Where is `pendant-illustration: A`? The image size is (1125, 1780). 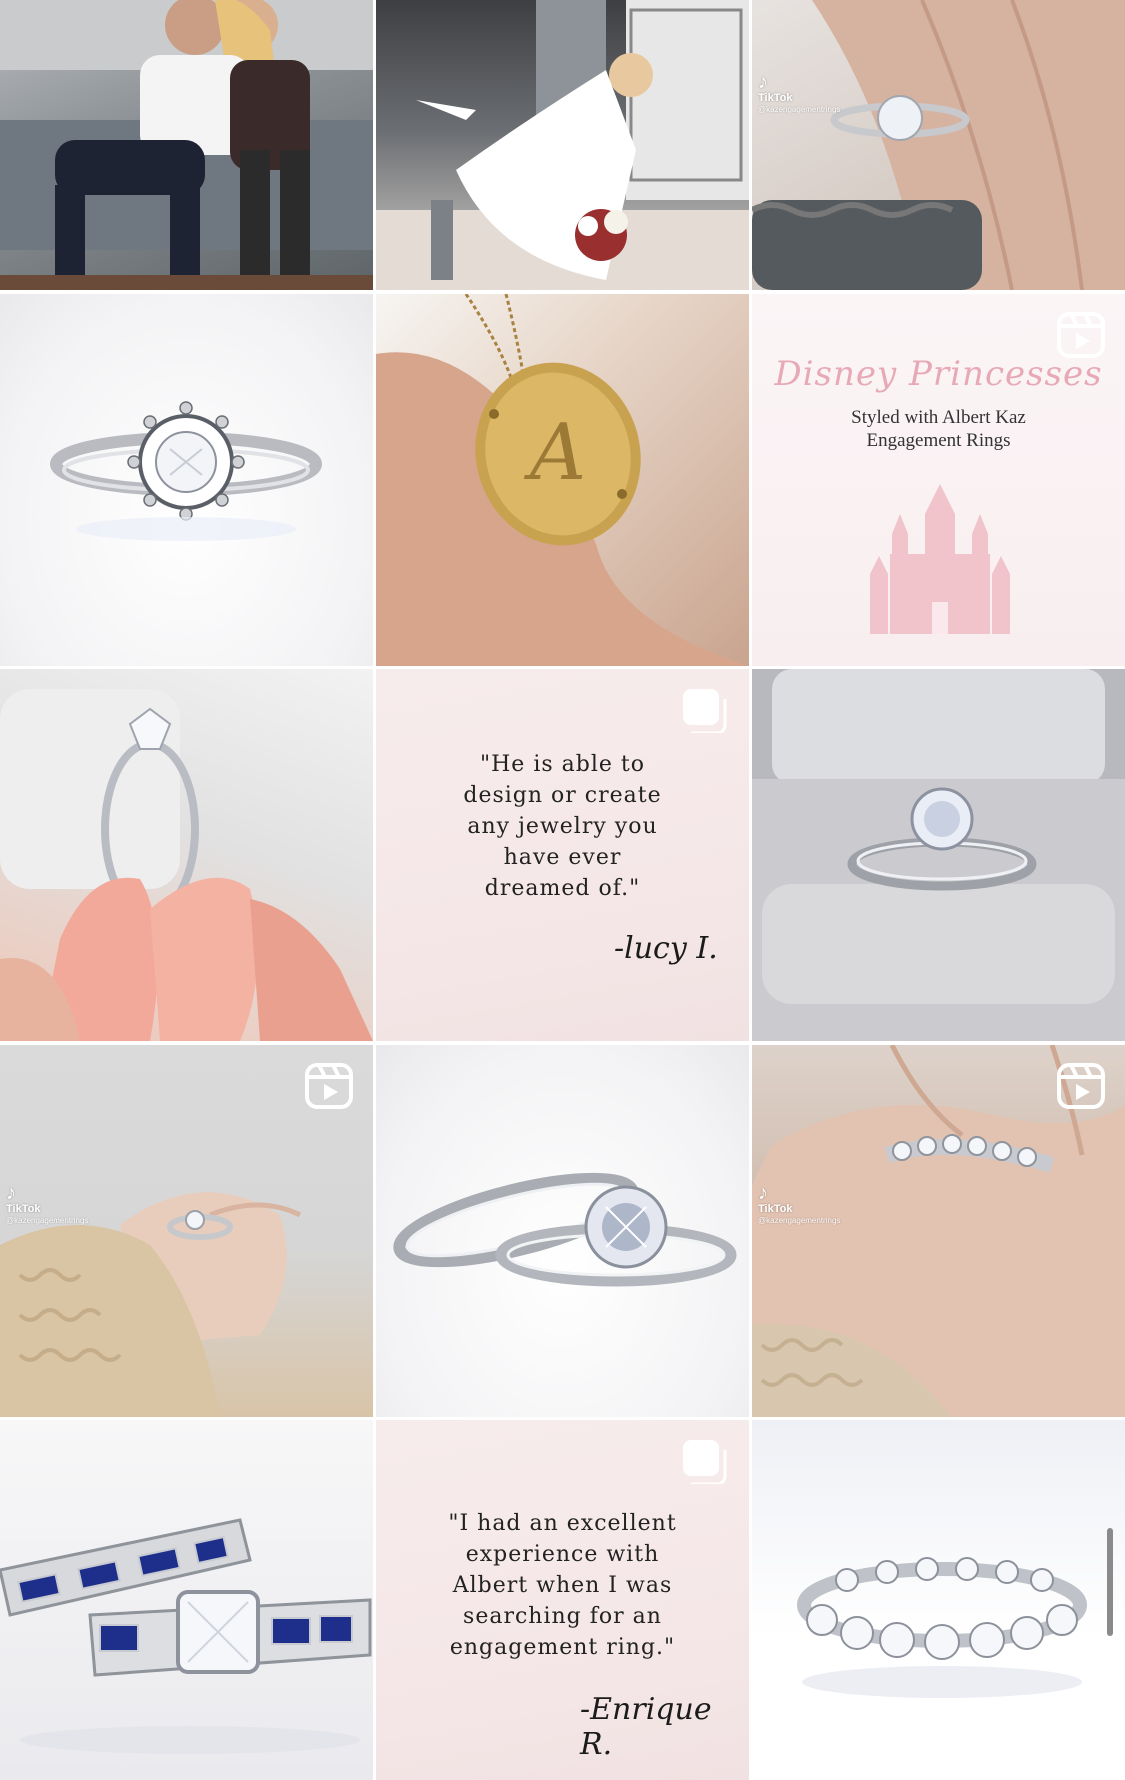
pendant-illustration: A is located at coordinates (562, 480).